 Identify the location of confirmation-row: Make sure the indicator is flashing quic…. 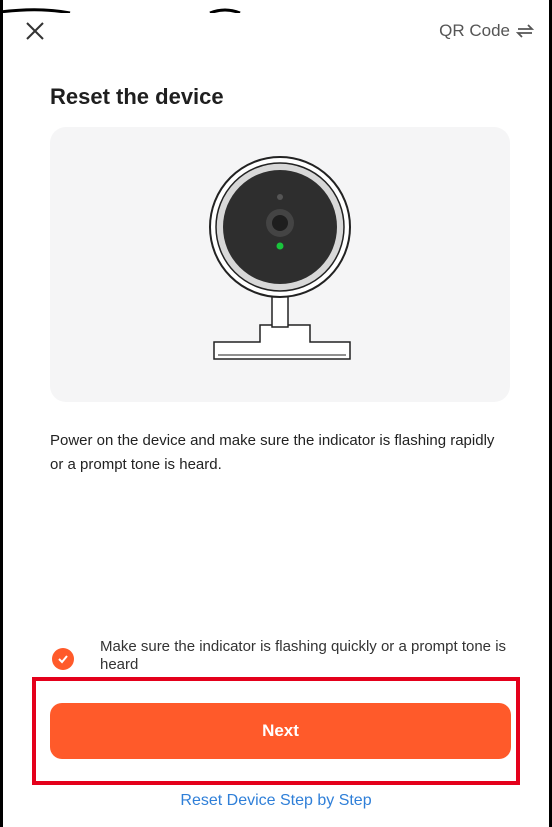
(285, 658).